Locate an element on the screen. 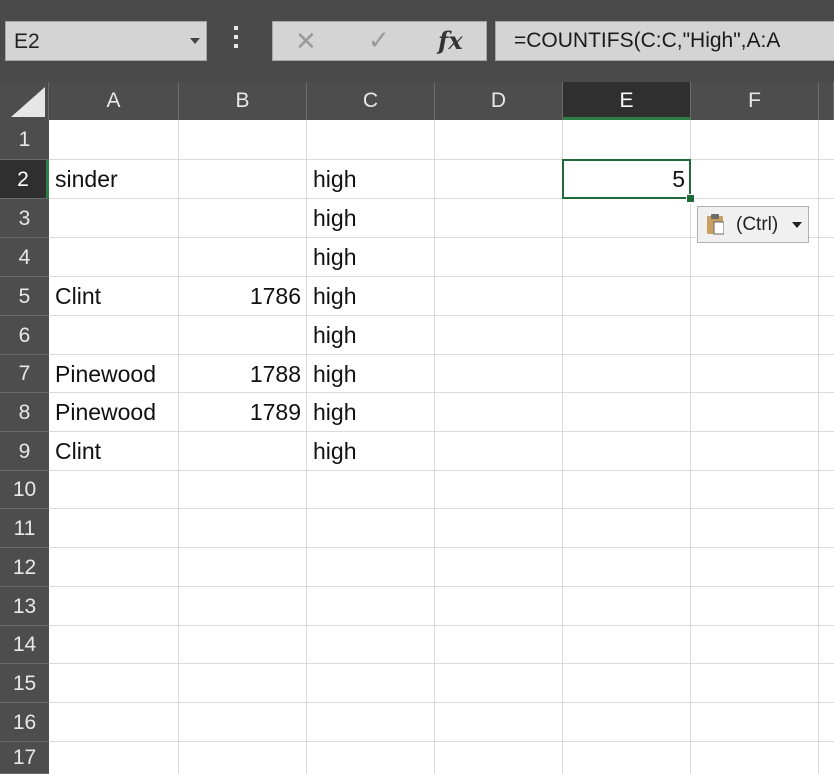 This screenshot has width=834, height=774. row-header-11: 11 is located at coordinates (24, 528).